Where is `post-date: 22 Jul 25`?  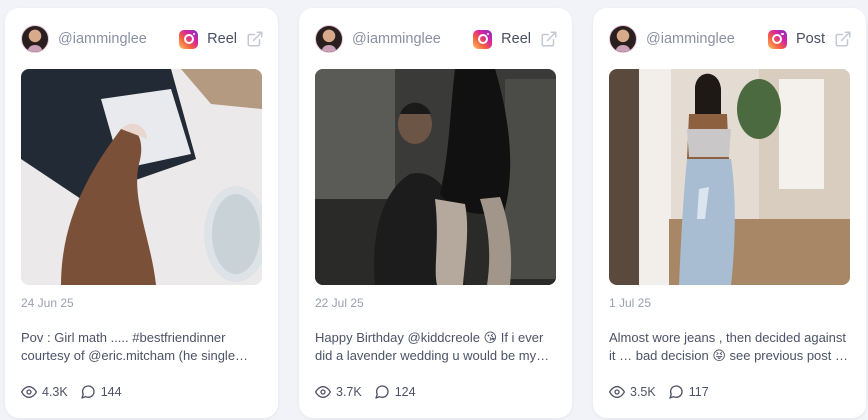
post-date: 22 Jul 25 is located at coordinates (339, 303).